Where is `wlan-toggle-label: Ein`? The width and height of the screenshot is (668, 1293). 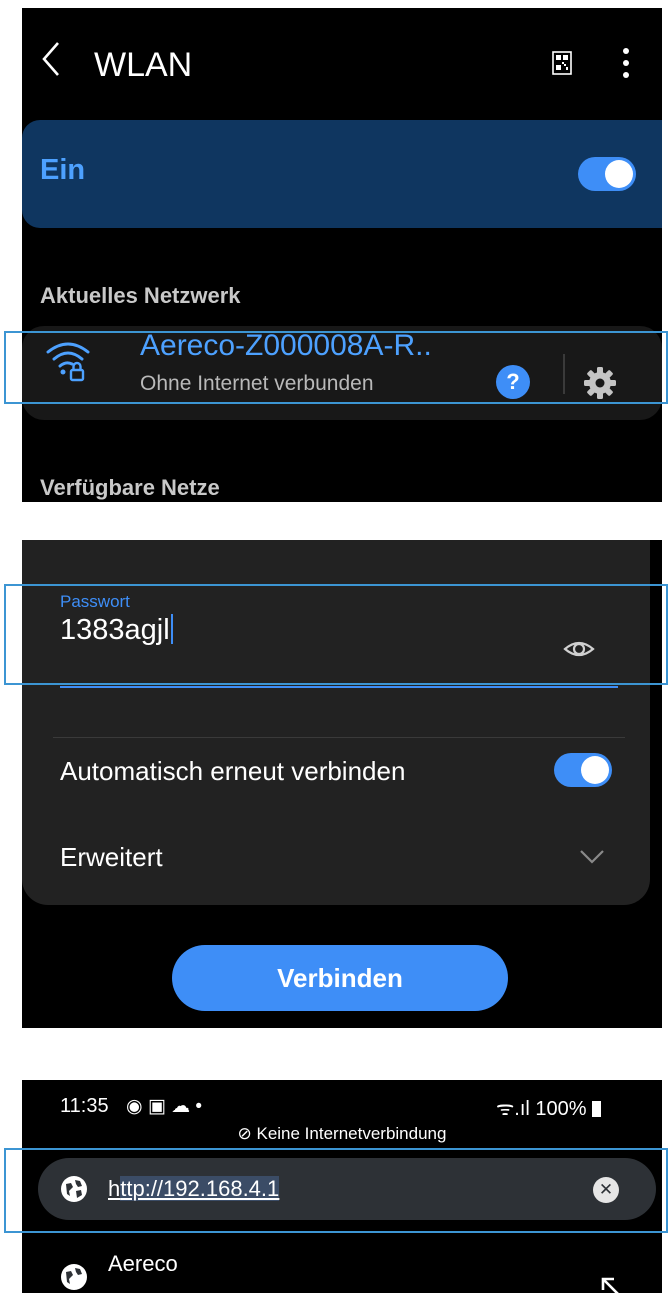 wlan-toggle-label: Ein is located at coordinates (63, 170).